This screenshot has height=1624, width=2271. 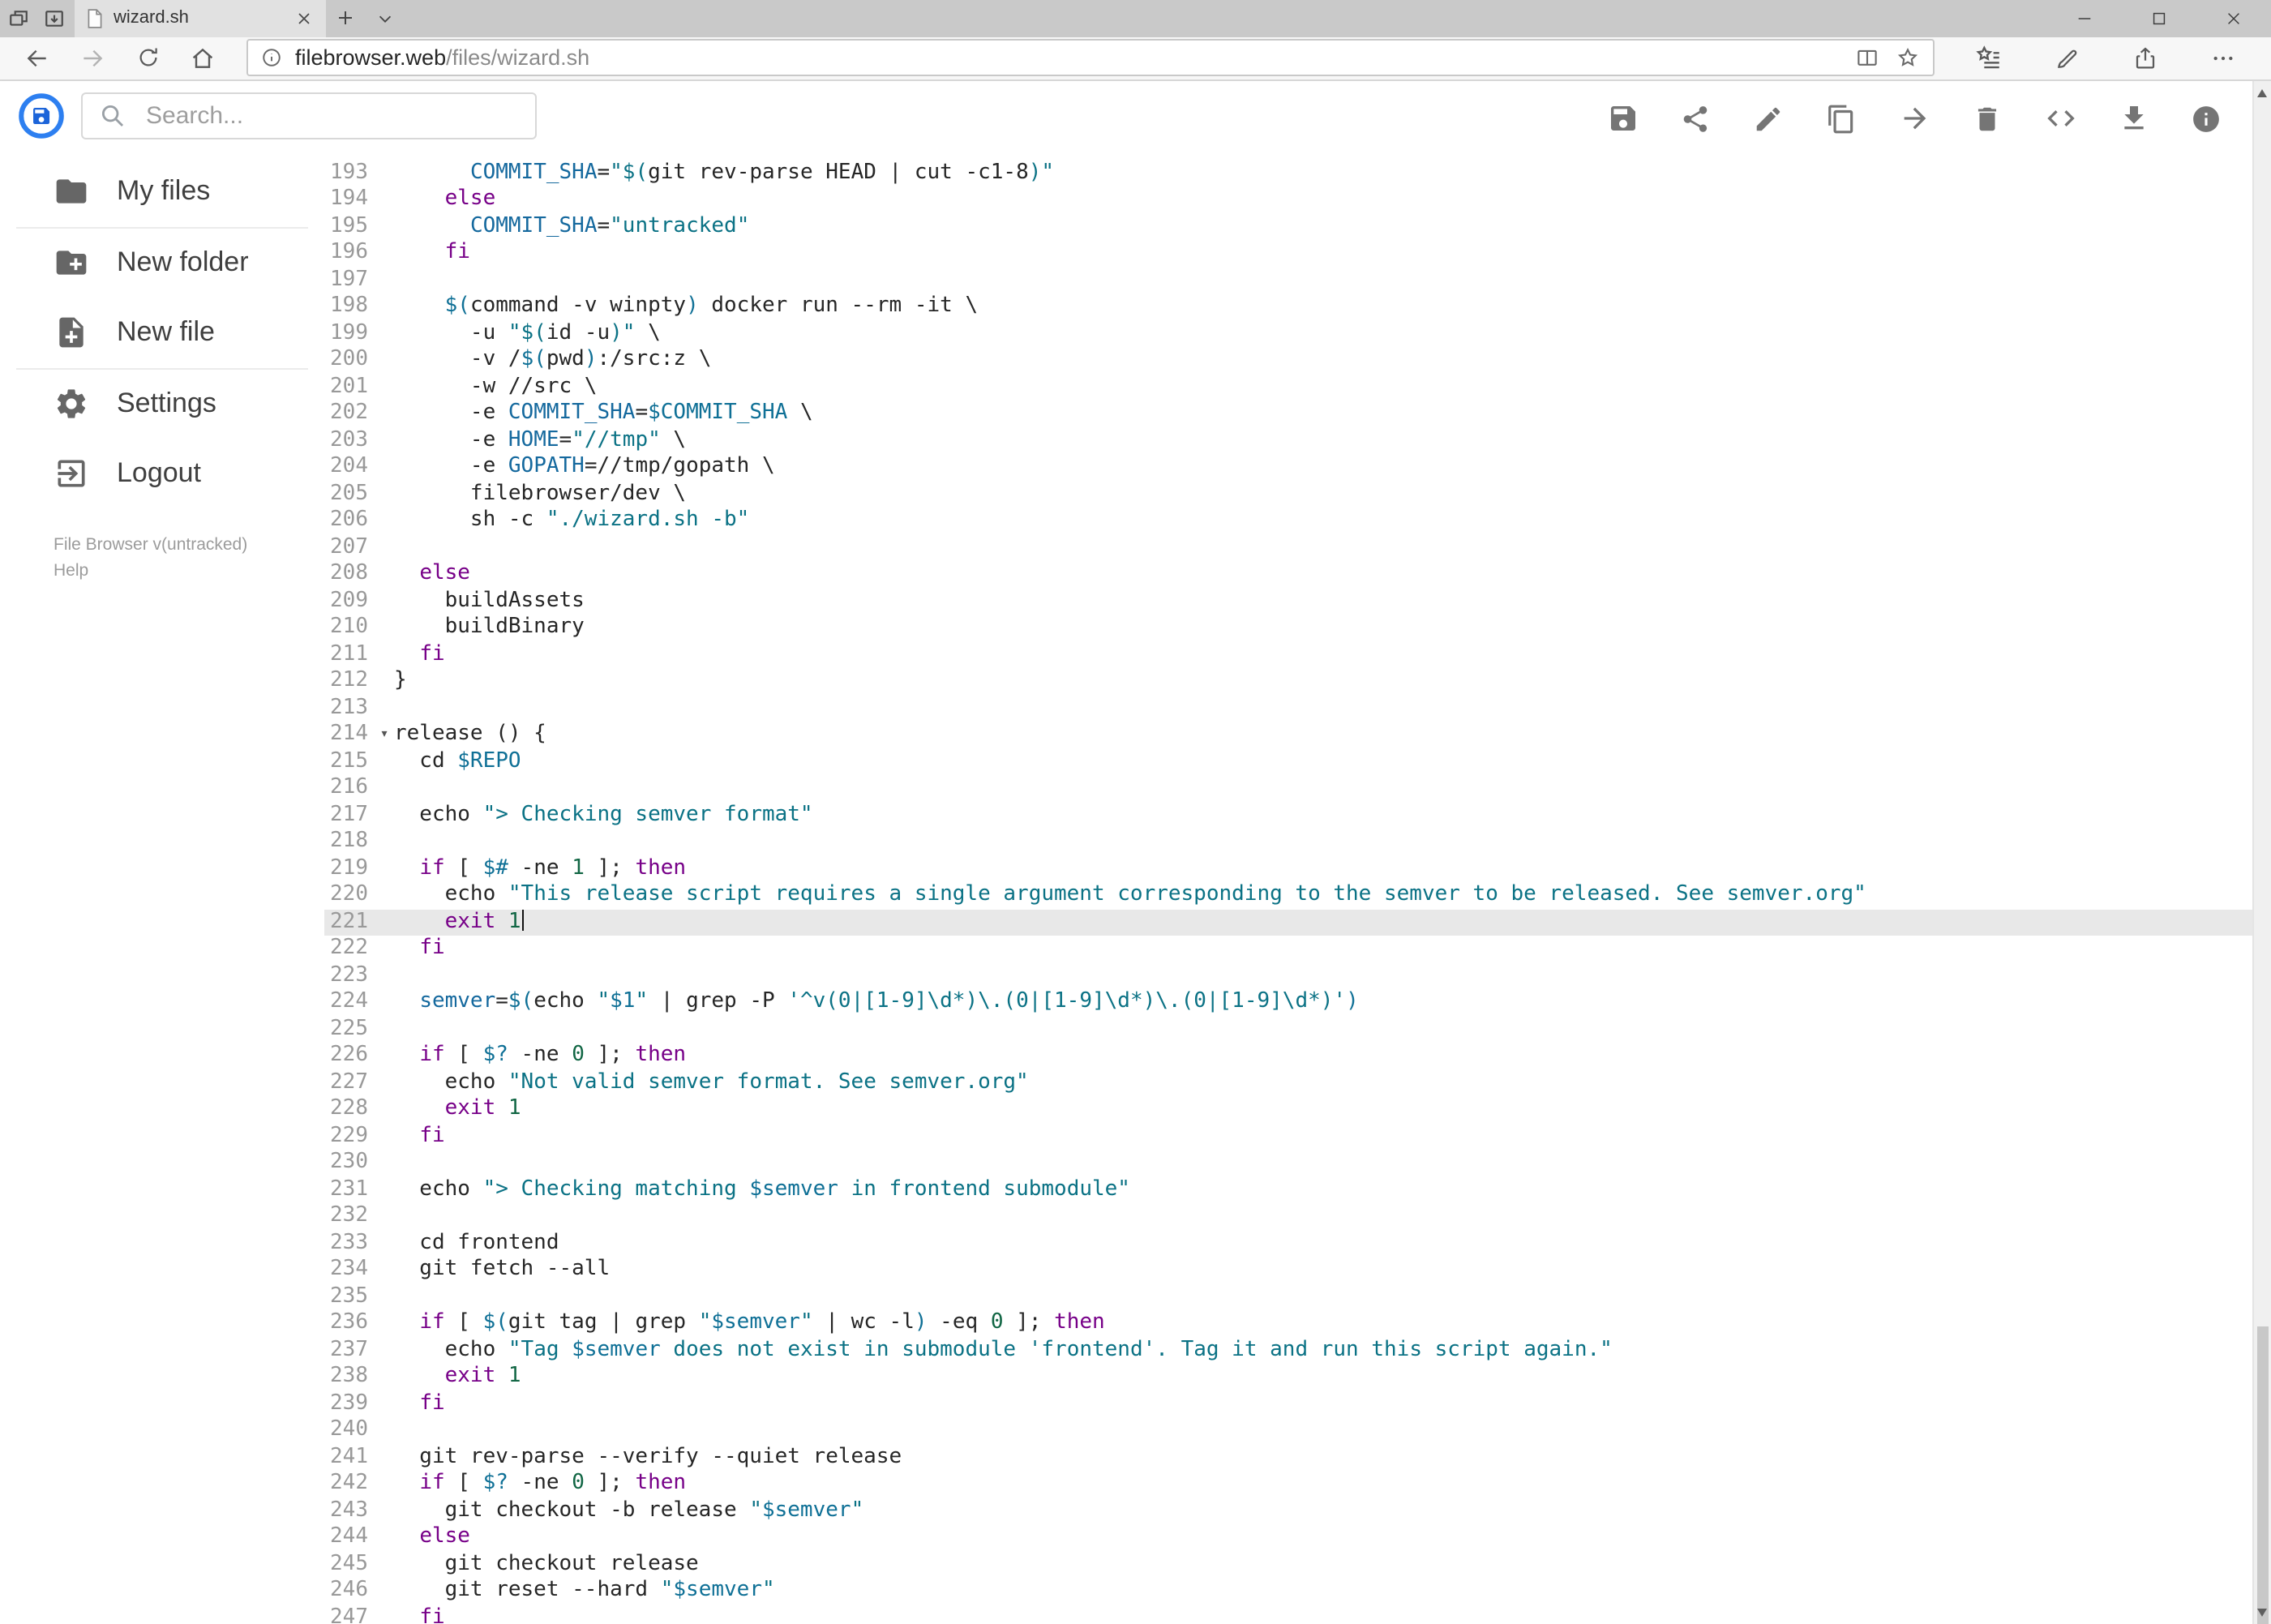 What do you see at coordinates (1288, 334) in the screenshot?
I see `code-line: 199 -u "$(id -u)" \` at bounding box center [1288, 334].